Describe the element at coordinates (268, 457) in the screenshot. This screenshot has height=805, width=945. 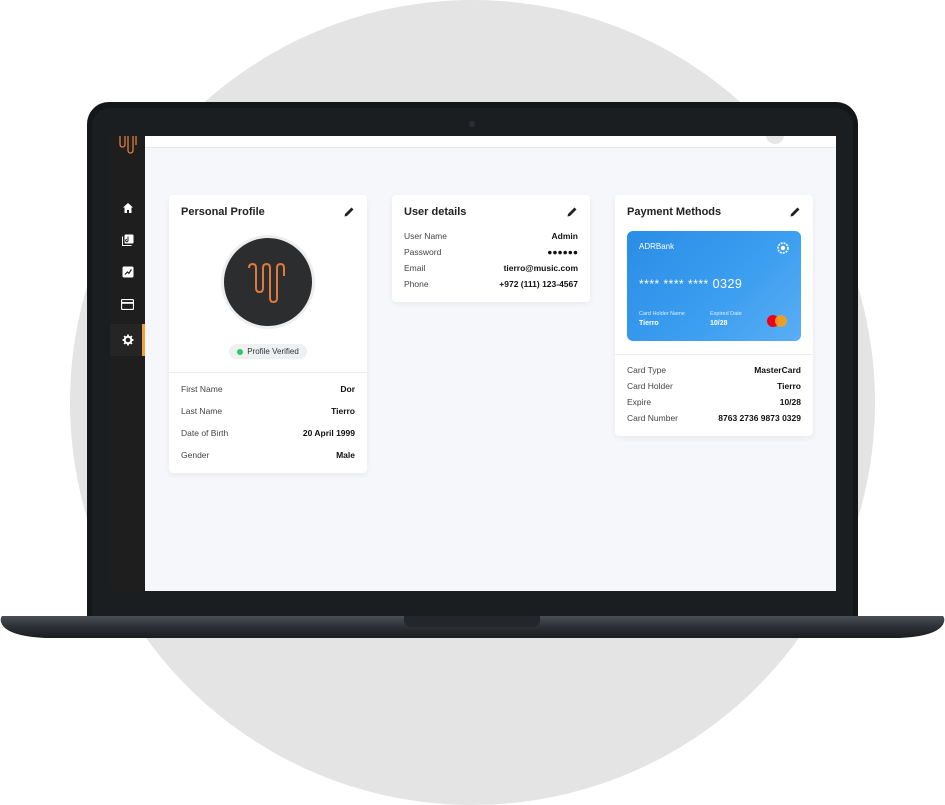
I see `list-item: Gender Male` at that location.